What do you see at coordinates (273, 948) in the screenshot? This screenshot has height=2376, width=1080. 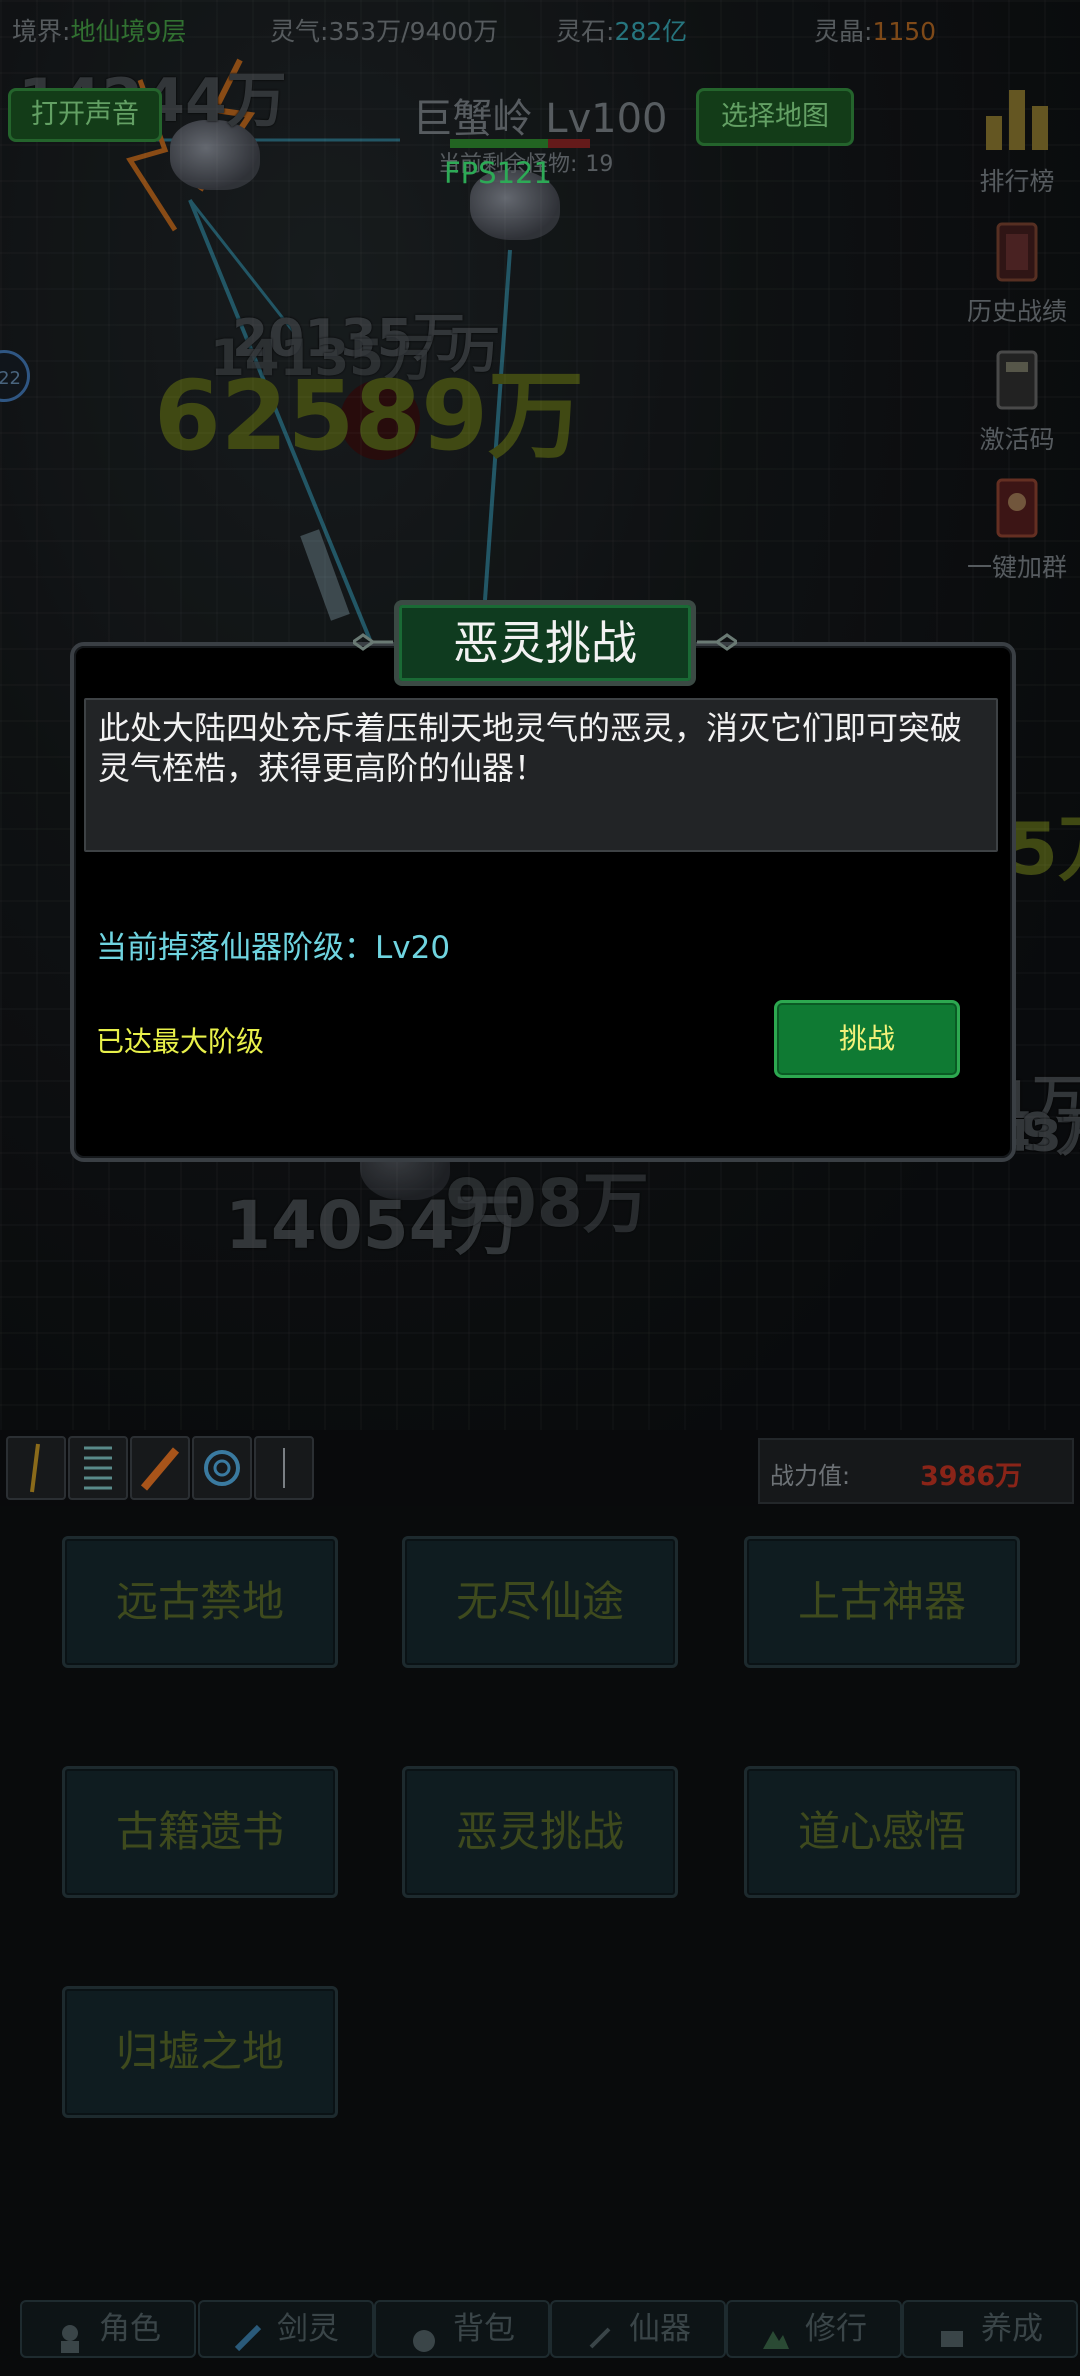 I see `drop-tier-text: 当前掉落仙器阶级：Lv20` at bounding box center [273, 948].